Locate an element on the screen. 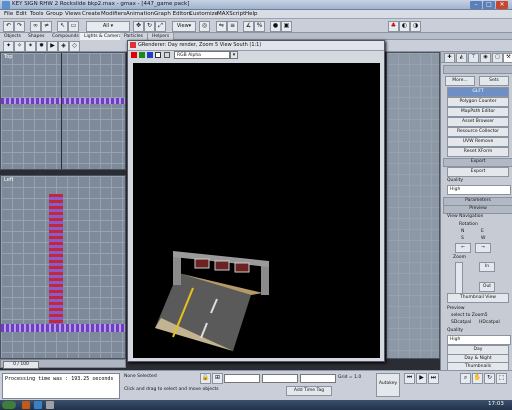 Image resolution: width=512 pixels, height=410 pixels. thumbnail-view-button: Thumbnail View is located at coordinates (478, 298).